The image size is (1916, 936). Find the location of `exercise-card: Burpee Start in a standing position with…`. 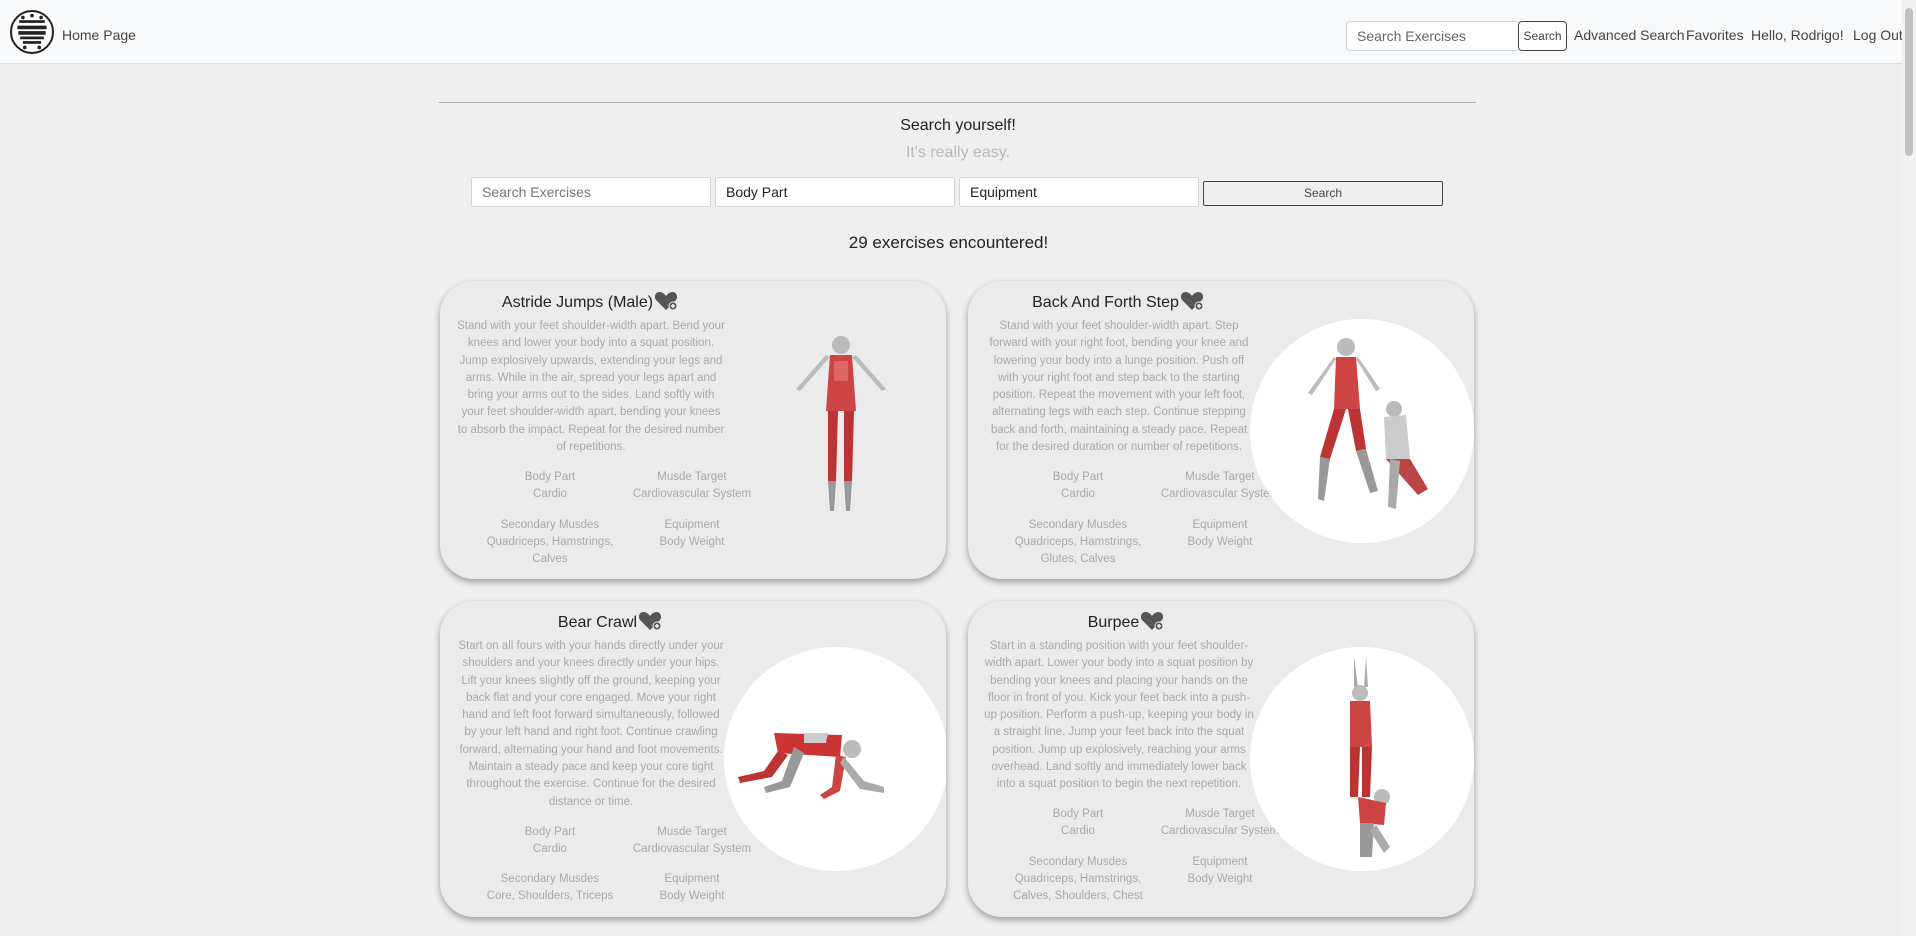

exercise-card: Burpee Start in a standing position with… is located at coordinates (1221, 759).